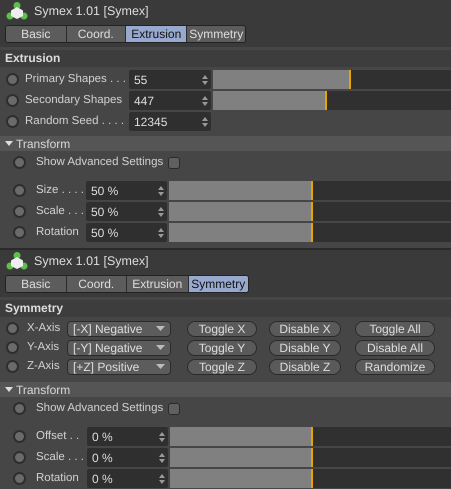 The image size is (451, 489). Describe the element at coordinates (75, 121) in the screenshot. I see `field-label: Random Seed . . . .` at that location.